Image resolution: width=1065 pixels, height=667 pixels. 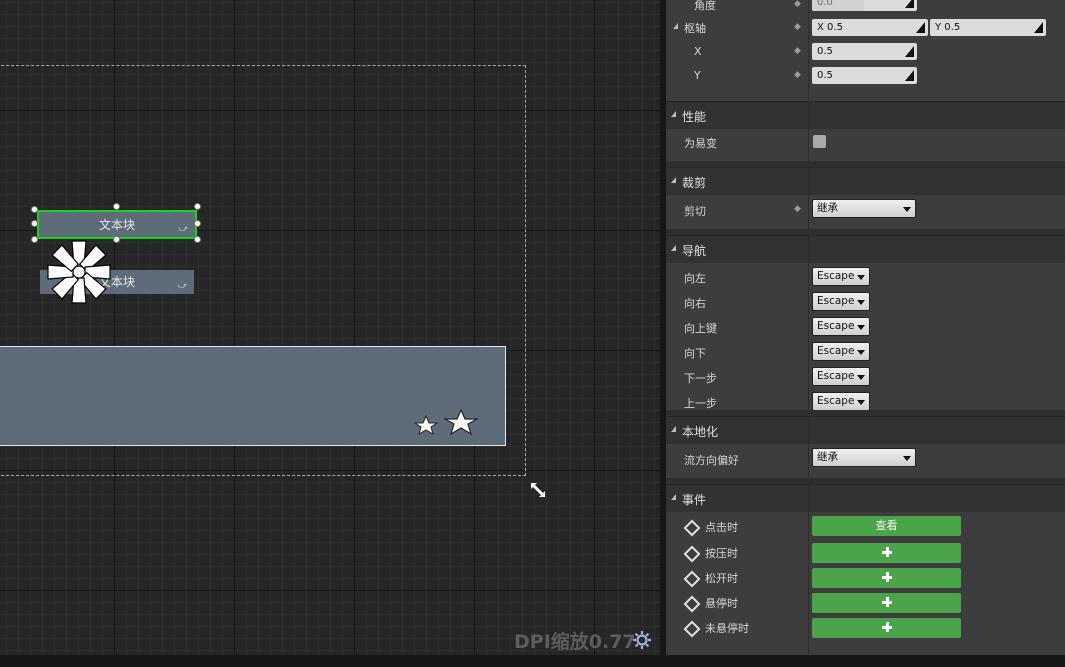 What do you see at coordinates (695, 353) in the screenshot?
I see `nav-down-label: 向下` at bounding box center [695, 353].